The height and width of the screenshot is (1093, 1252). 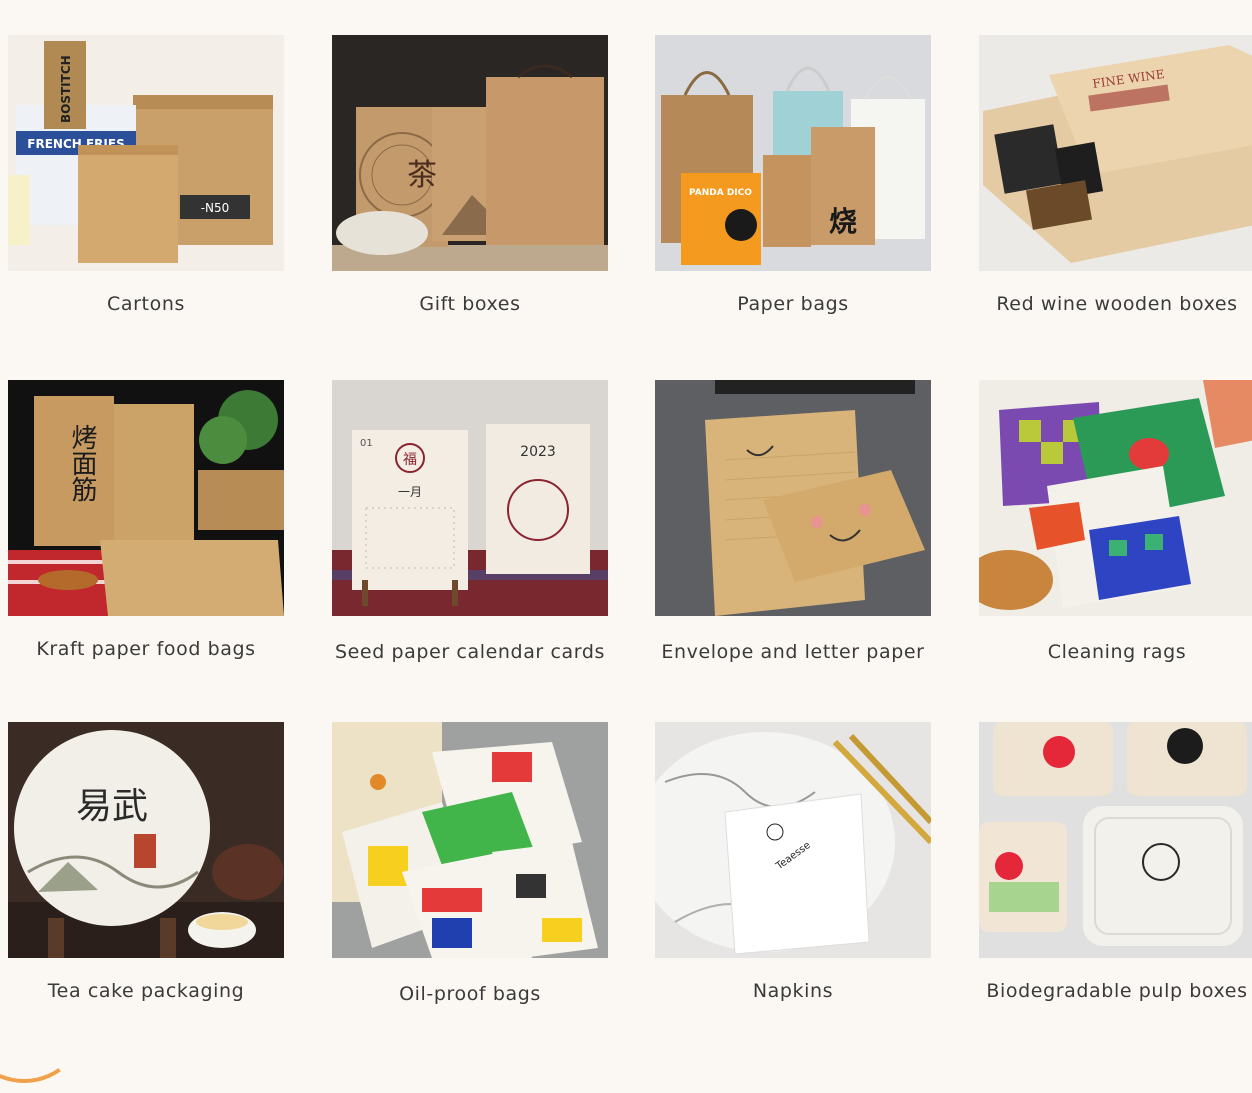 I want to click on svg-text: 茶, so click(x=422, y=175).